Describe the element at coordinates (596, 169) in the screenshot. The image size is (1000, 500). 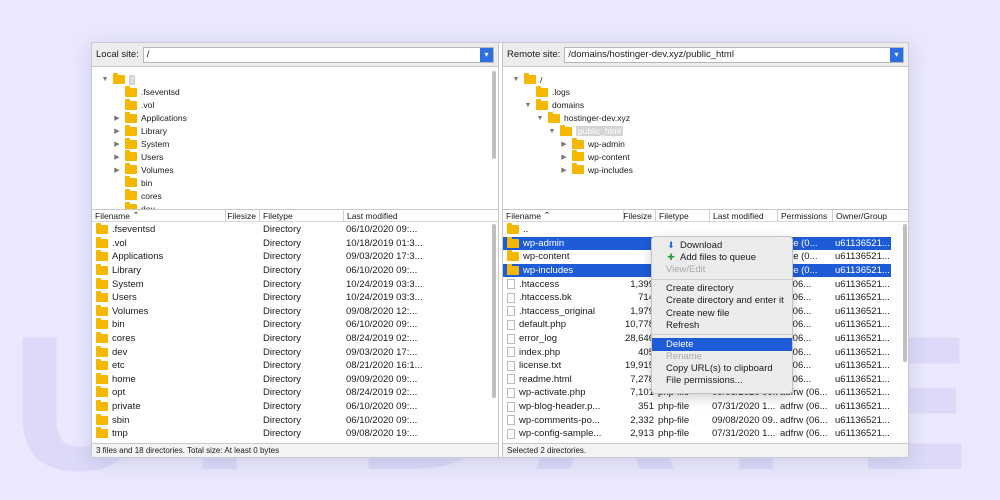
I see `tree-item: ▶ wp-includes` at that location.